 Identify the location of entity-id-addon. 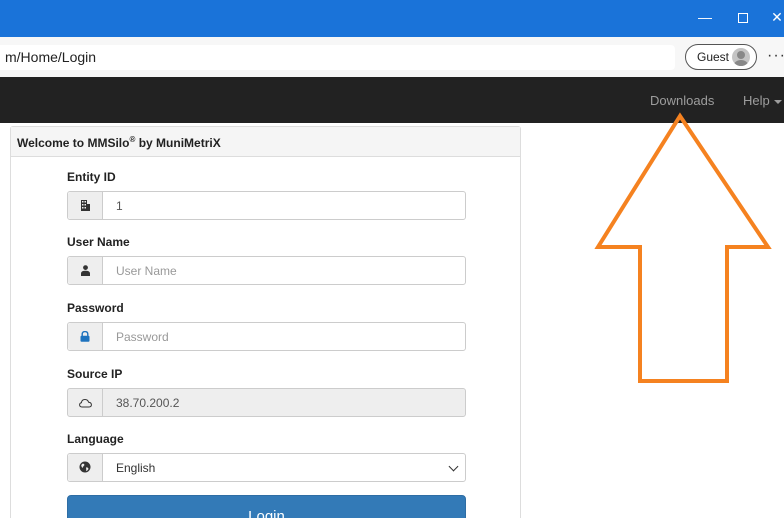
(85, 205).